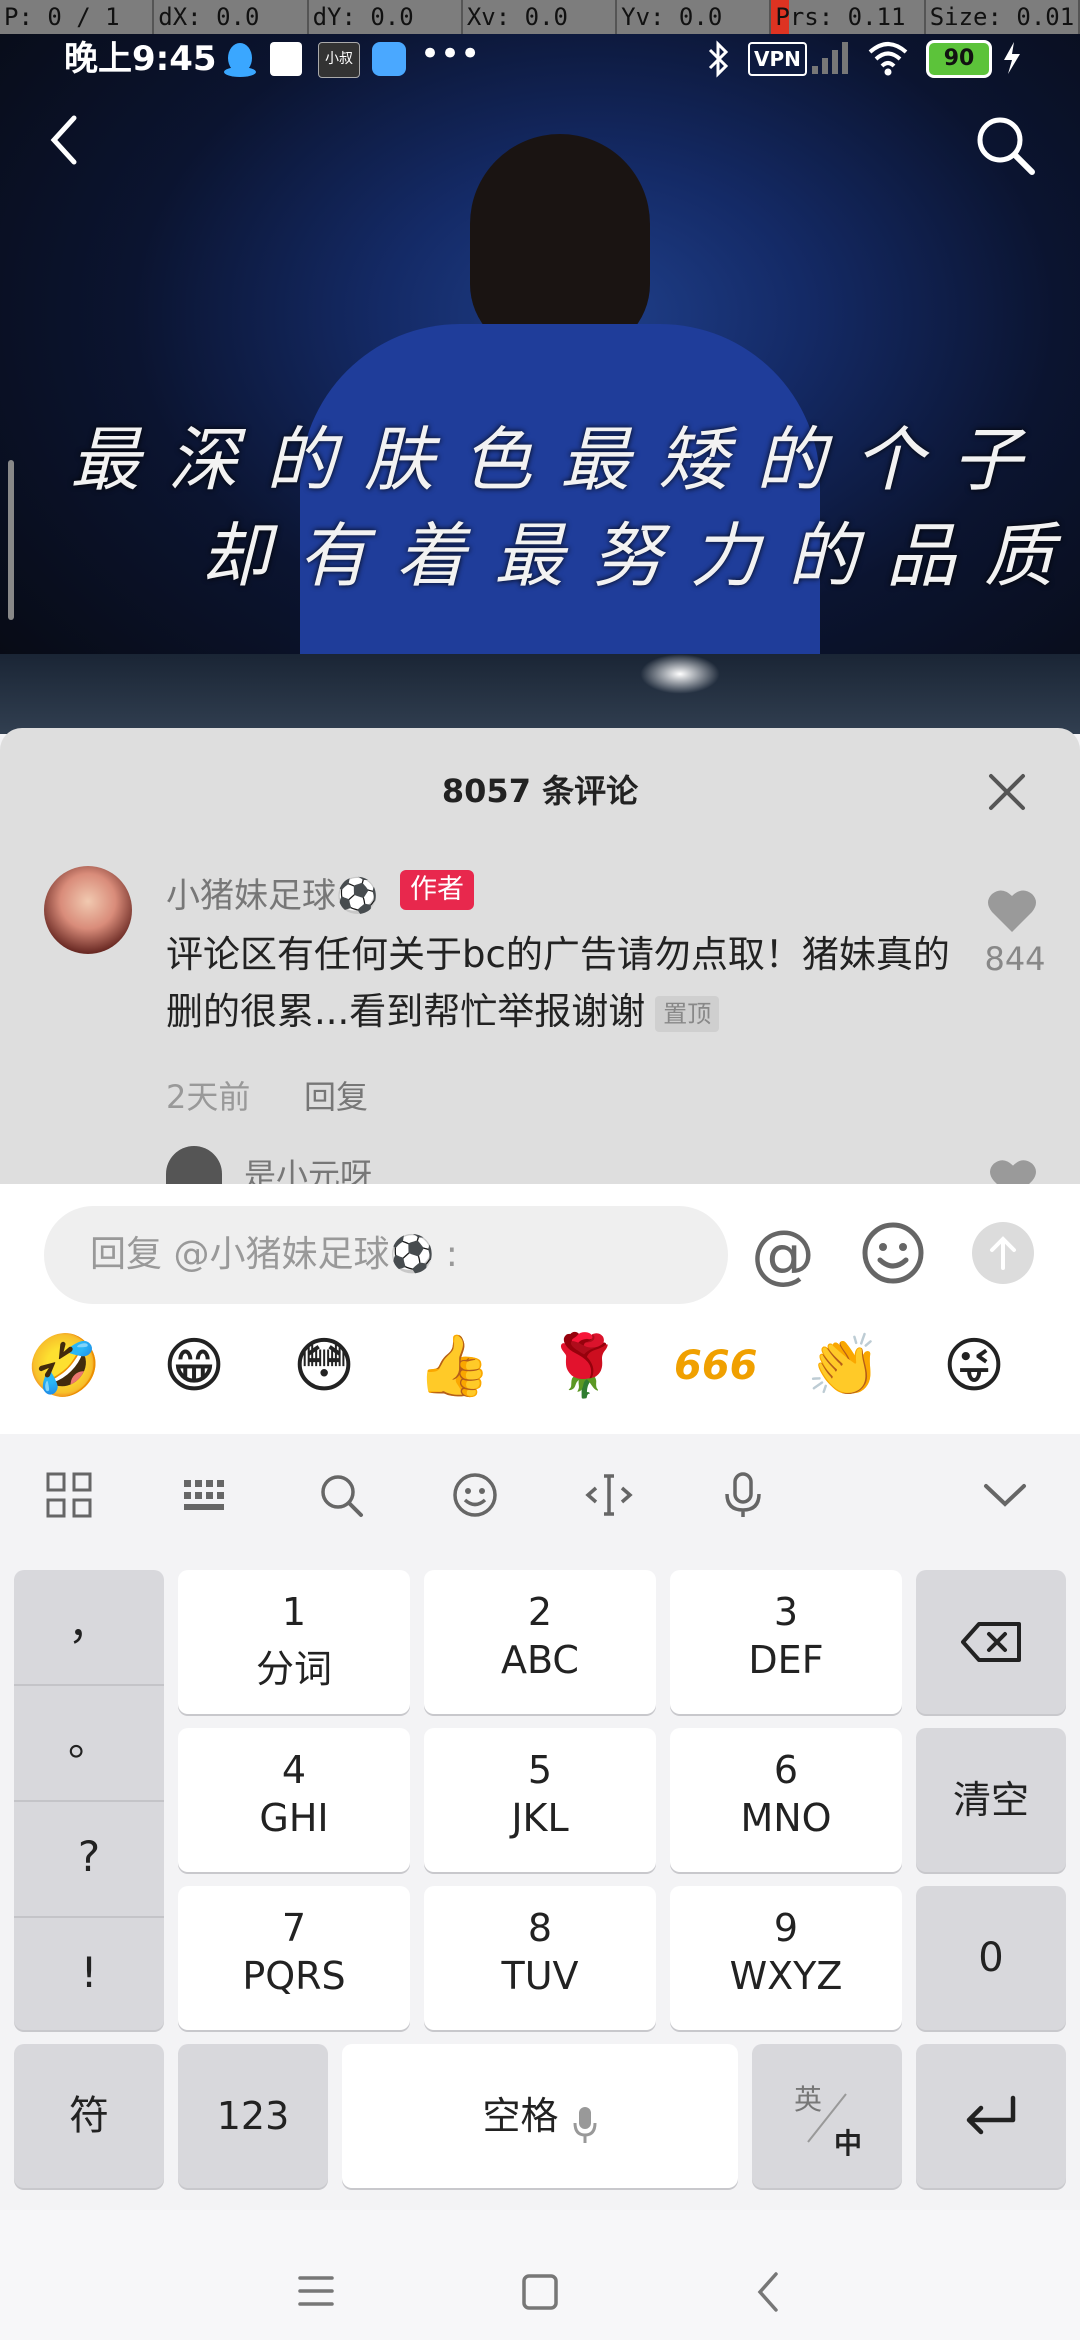 Image resolution: width=1080 pixels, height=2340 pixels. Describe the element at coordinates (324, 1366) in the screenshot. I see `emoji-flushed: 😳` at that location.